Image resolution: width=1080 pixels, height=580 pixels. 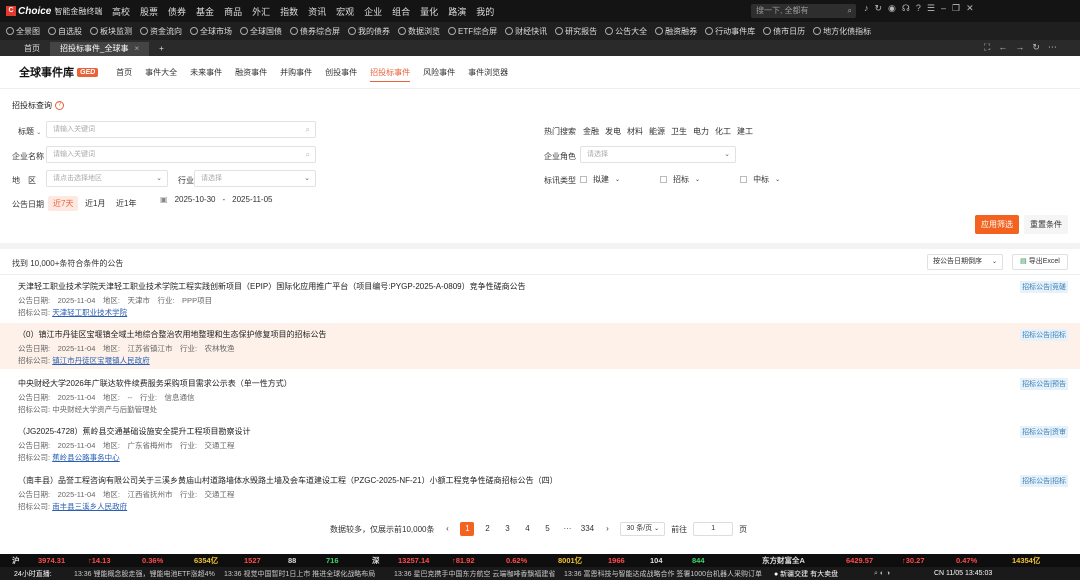 What do you see at coordinates (472, 31) in the screenshot?
I see `toolbar-item-etf-screen: ETF综合屏` at bounding box center [472, 31].